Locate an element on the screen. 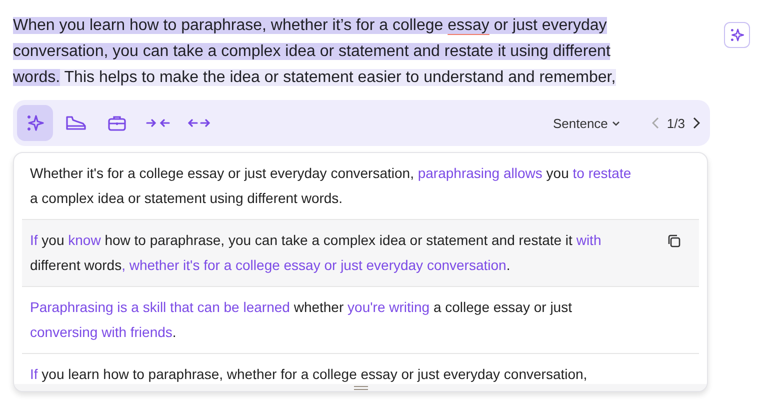 The width and height of the screenshot is (762, 415). rephrase-tool is located at coordinates (35, 123).